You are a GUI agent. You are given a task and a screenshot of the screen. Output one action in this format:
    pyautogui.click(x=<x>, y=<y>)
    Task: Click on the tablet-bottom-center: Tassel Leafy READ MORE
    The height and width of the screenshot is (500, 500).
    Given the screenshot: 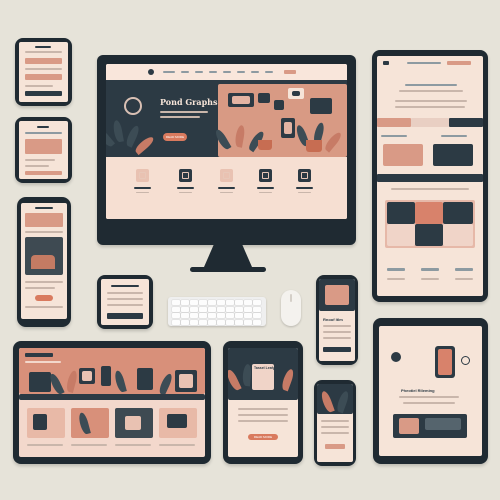 What is the action you would take?
    pyautogui.click(x=263, y=402)
    